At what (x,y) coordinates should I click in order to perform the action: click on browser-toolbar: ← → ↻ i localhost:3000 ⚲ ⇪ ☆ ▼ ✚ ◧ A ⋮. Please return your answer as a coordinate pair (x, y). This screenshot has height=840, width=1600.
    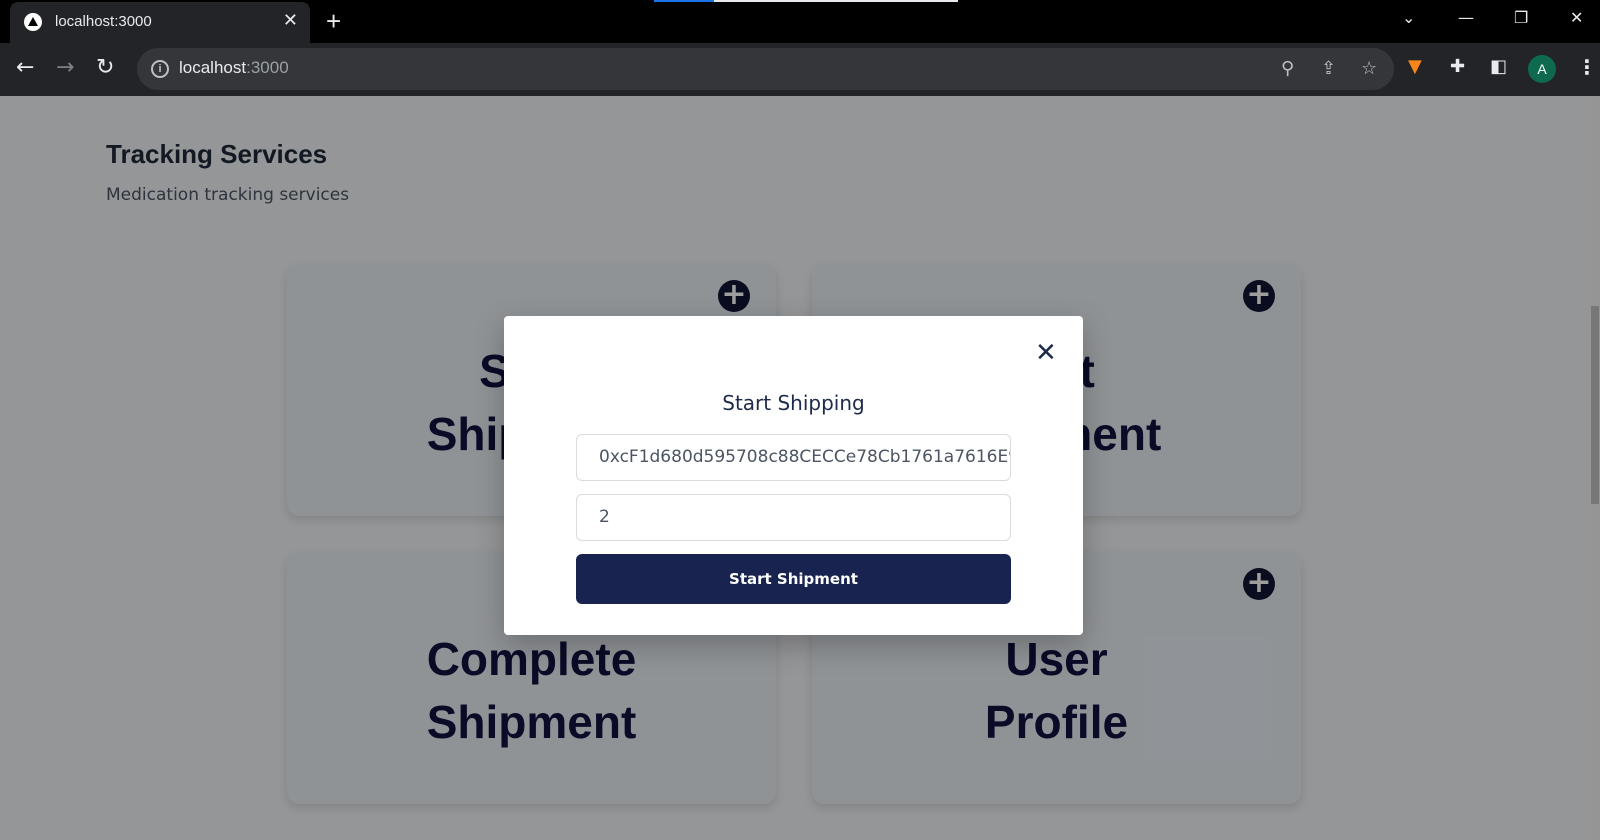
    Looking at the image, I should click on (800, 69).